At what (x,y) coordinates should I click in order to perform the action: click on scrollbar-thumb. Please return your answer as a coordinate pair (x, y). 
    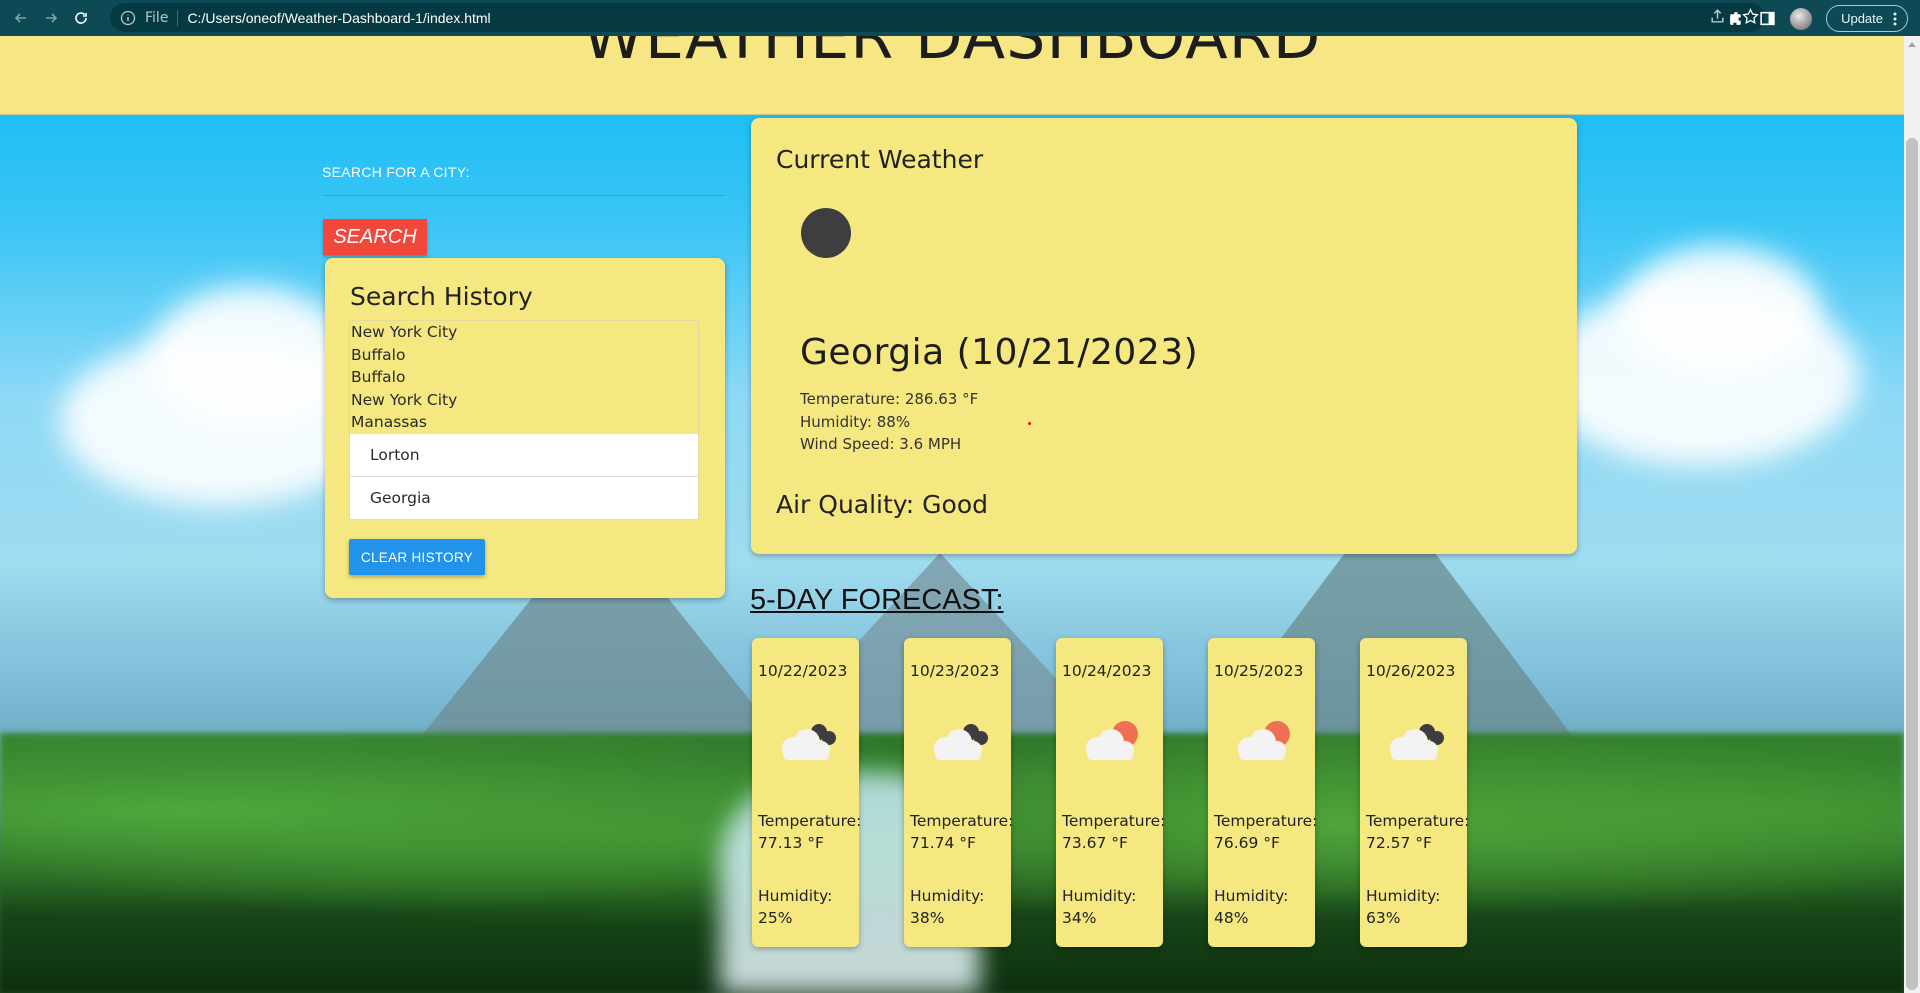
    Looking at the image, I should click on (1912, 564).